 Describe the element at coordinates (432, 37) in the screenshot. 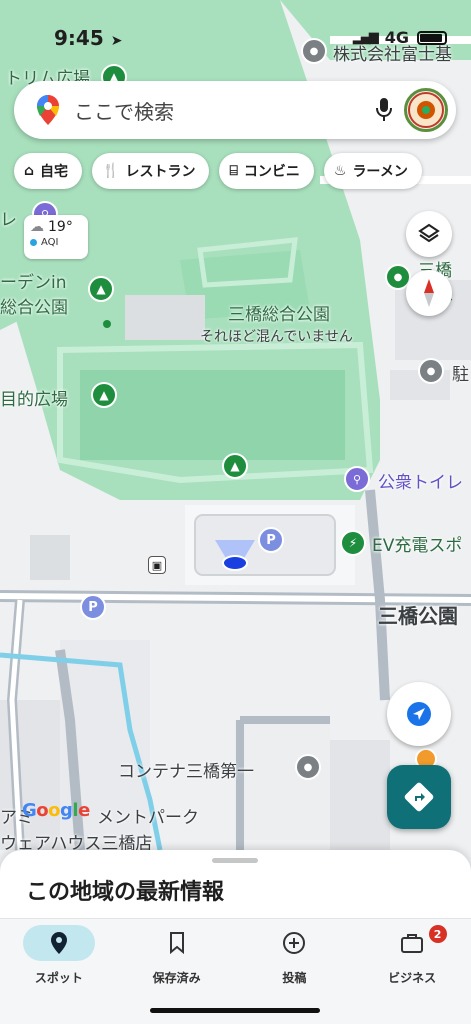

I see `battery-icon` at that location.